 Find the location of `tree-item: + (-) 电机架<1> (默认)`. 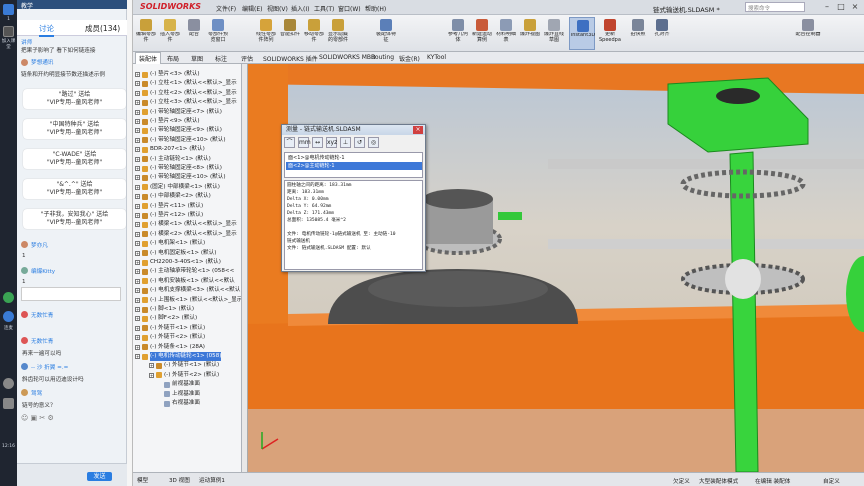

tree-item: + (-) 电机架<1> (默认) is located at coordinates (185, 243).